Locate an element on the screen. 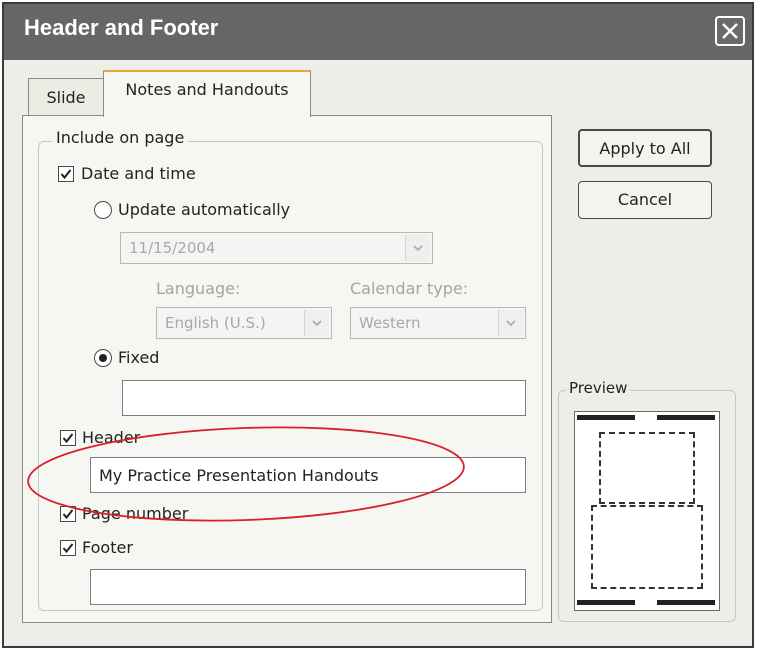 This screenshot has width=759, height=653. fixed-radio is located at coordinates (103, 358).